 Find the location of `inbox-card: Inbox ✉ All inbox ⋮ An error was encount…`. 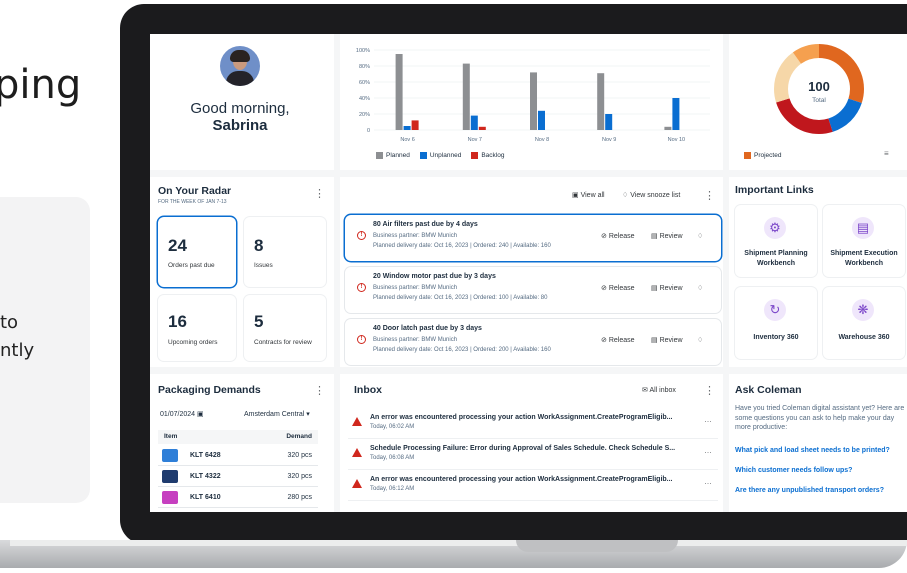

inbox-card: Inbox ✉ All inbox ⋮ An error was encount… is located at coordinates (531, 443).